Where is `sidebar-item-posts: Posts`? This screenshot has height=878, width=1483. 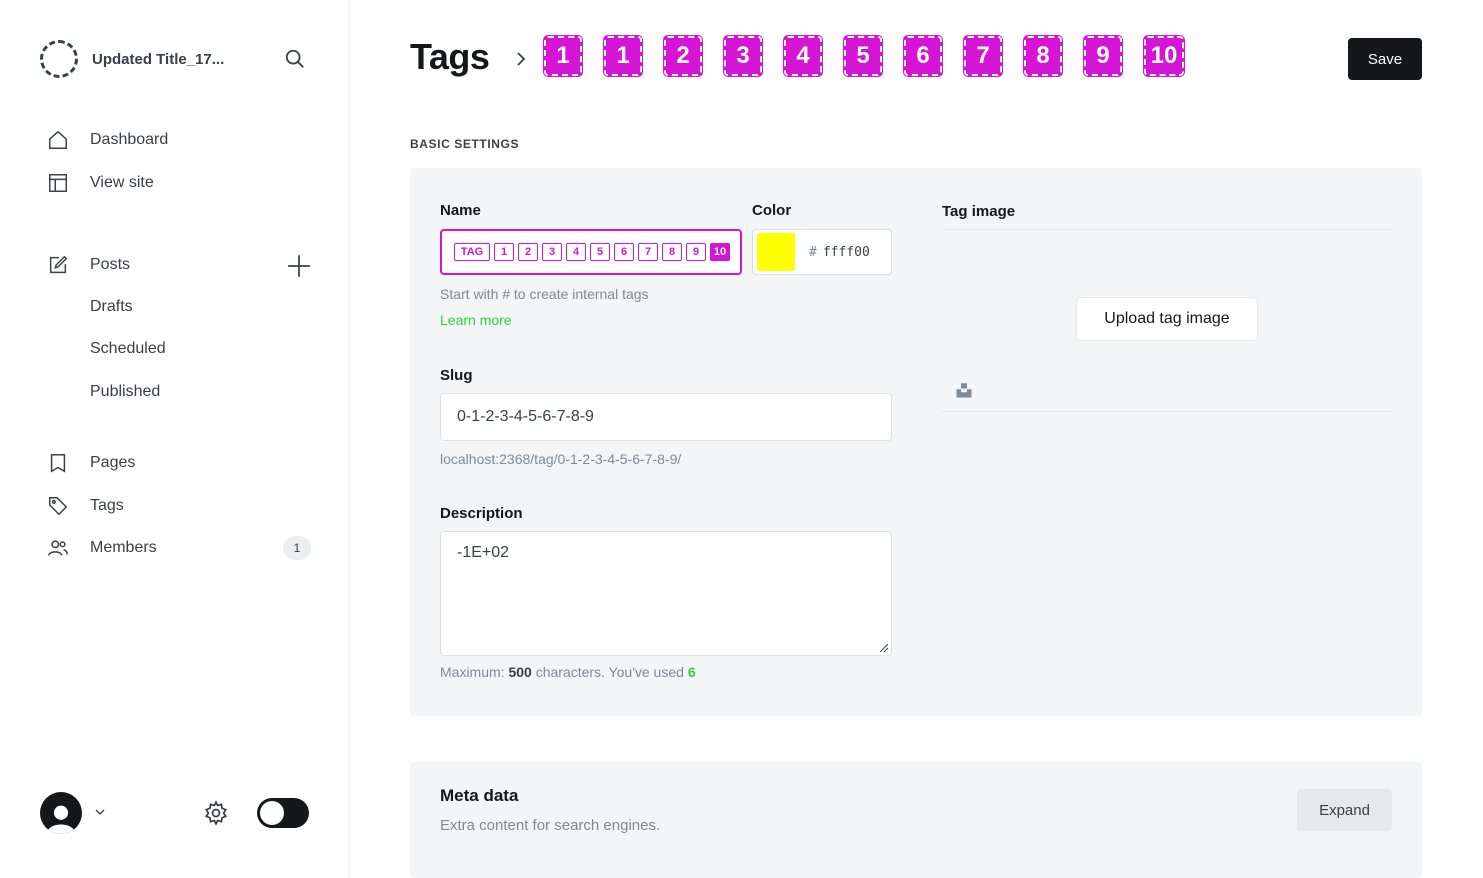 sidebar-item-posts: Posts is located at coordinates (88, 265).